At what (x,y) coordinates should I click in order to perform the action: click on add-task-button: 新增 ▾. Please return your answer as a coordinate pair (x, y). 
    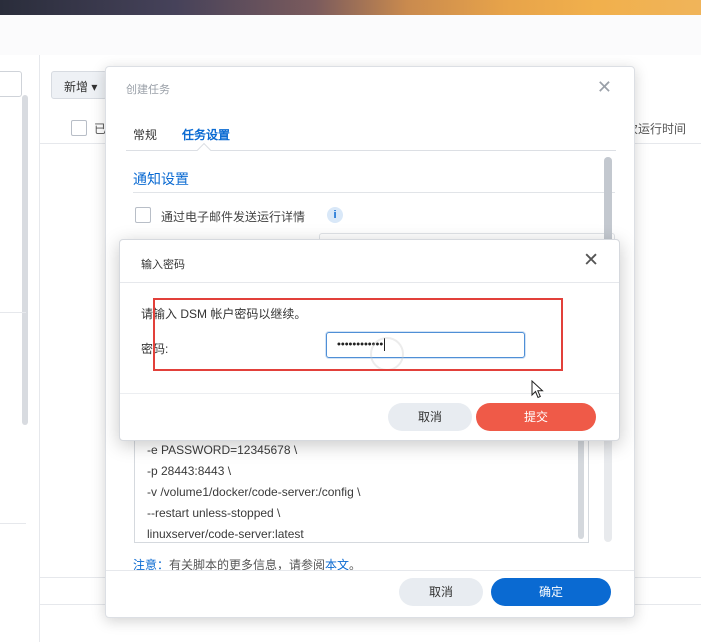
    Looking at the image, I should click on (79, 85).